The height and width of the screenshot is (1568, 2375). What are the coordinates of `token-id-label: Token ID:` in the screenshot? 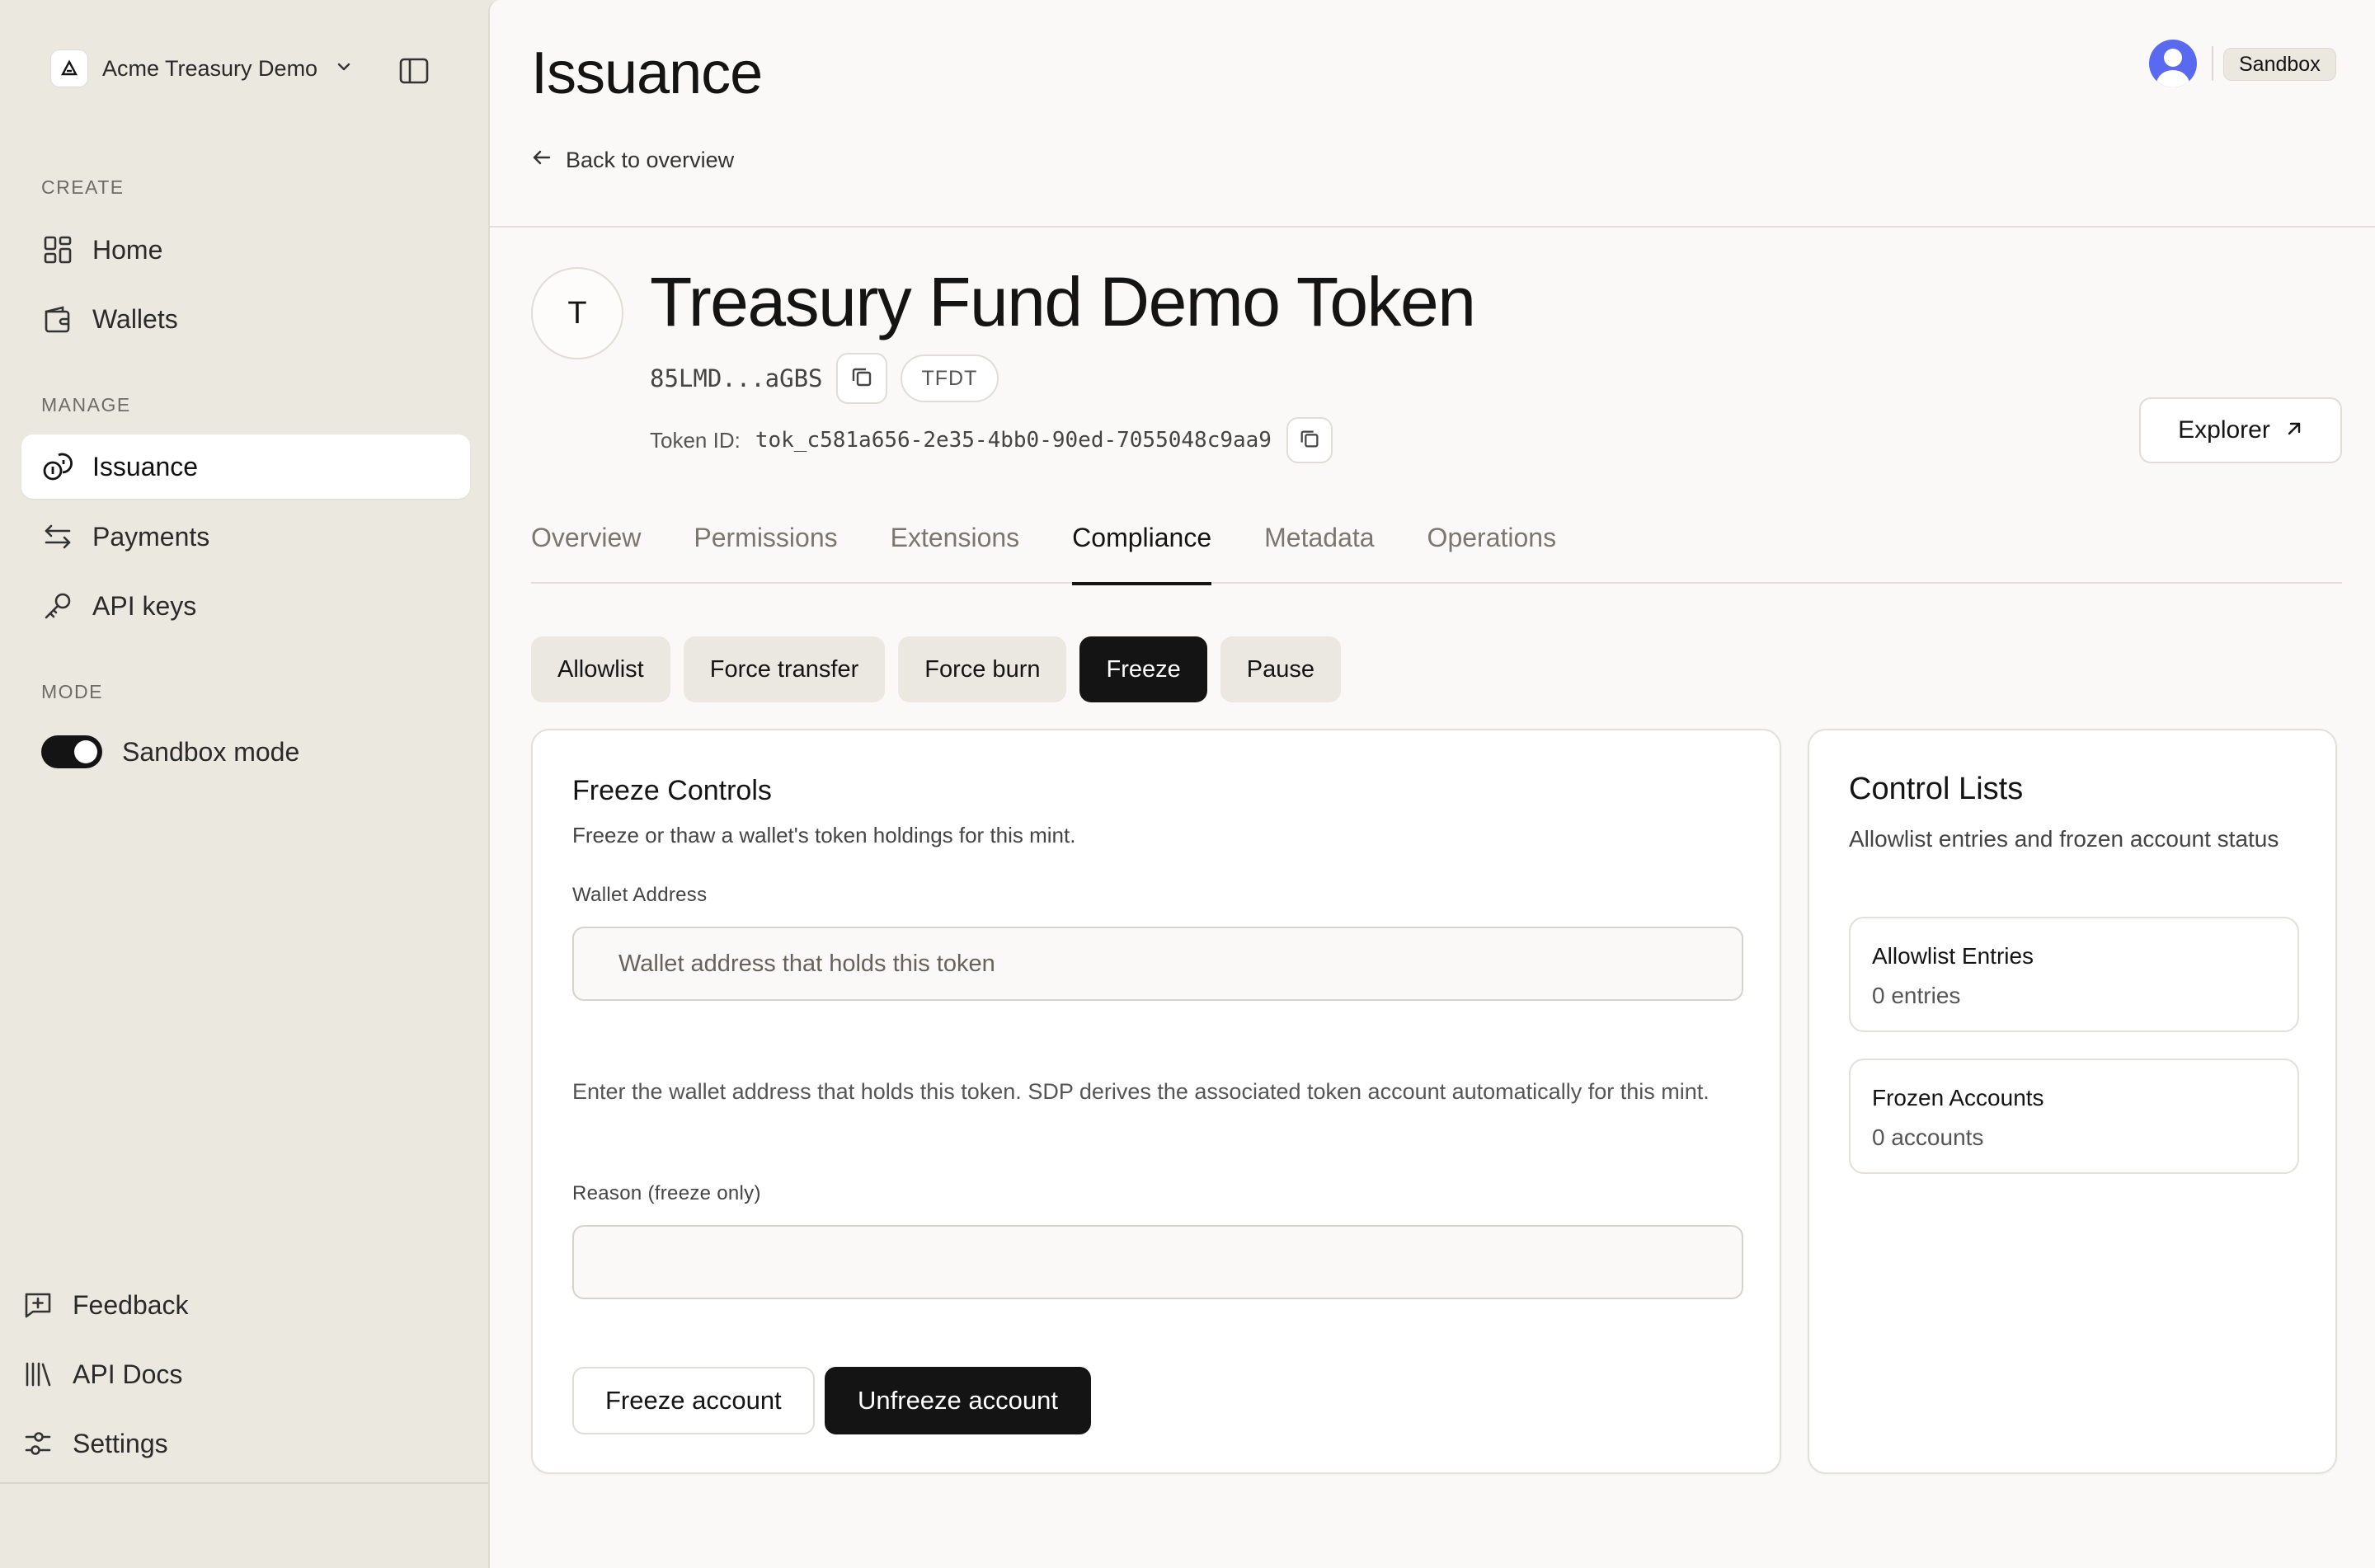 It's located at (695, 440).